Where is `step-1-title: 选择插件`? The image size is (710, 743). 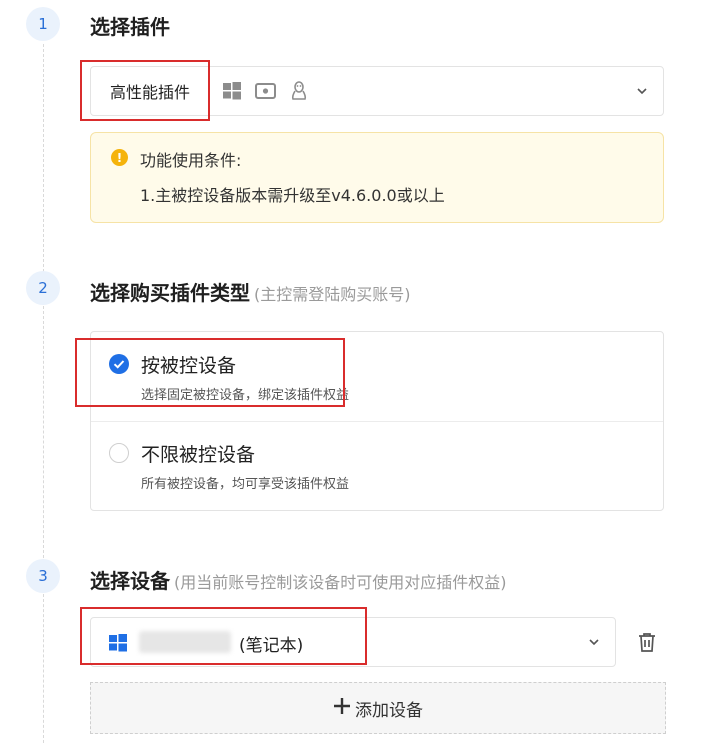
step-1-title: 选择插件 is located at coordinates (130, 25).